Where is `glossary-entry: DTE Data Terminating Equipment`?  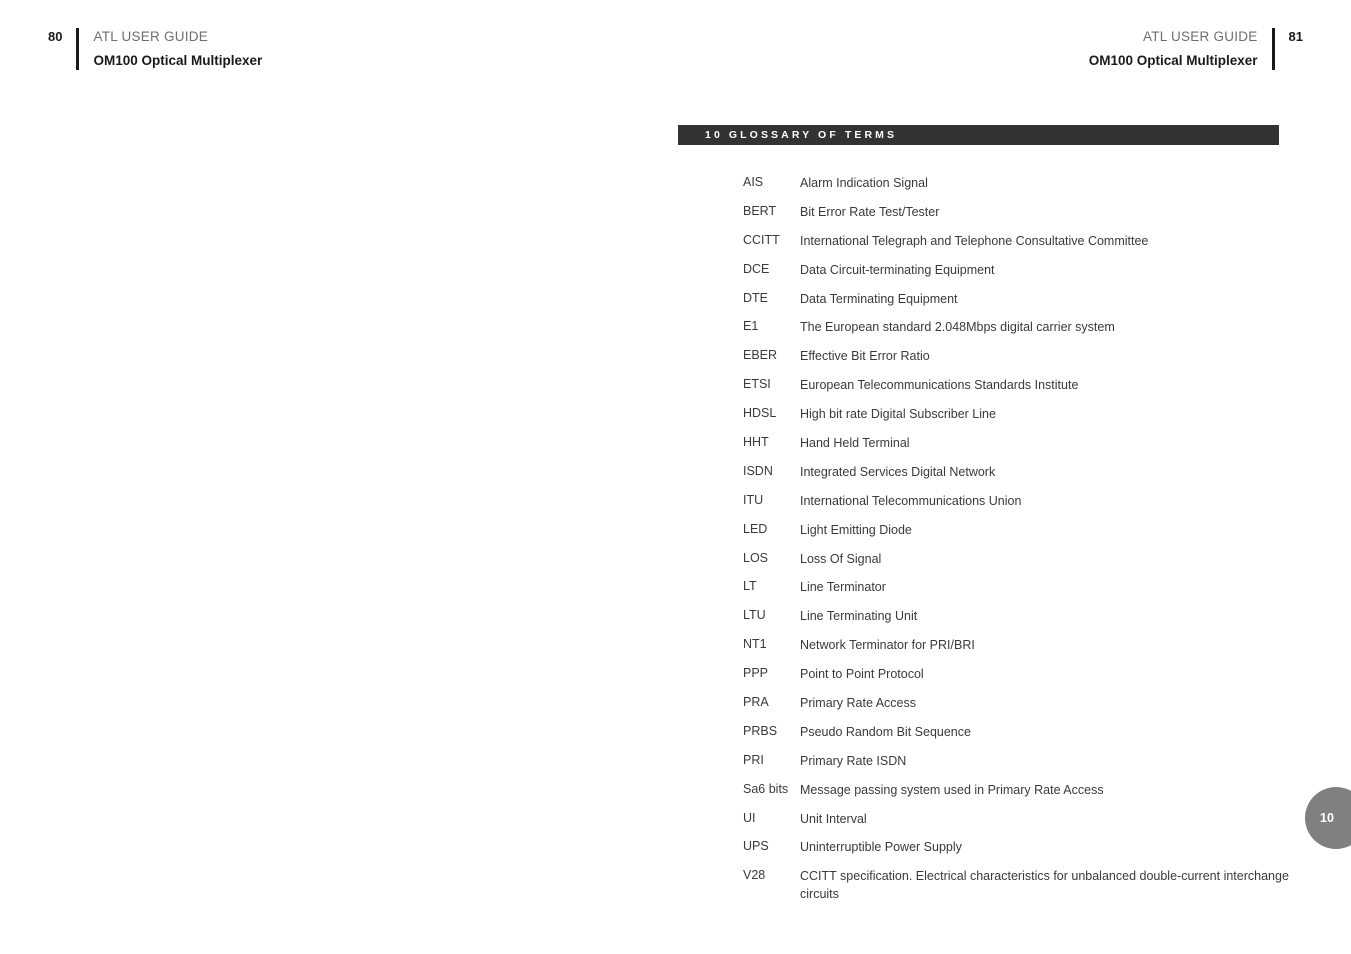
glossary-entry: DTE Data Terminating Equipment is located at coordinates (1023, 300).